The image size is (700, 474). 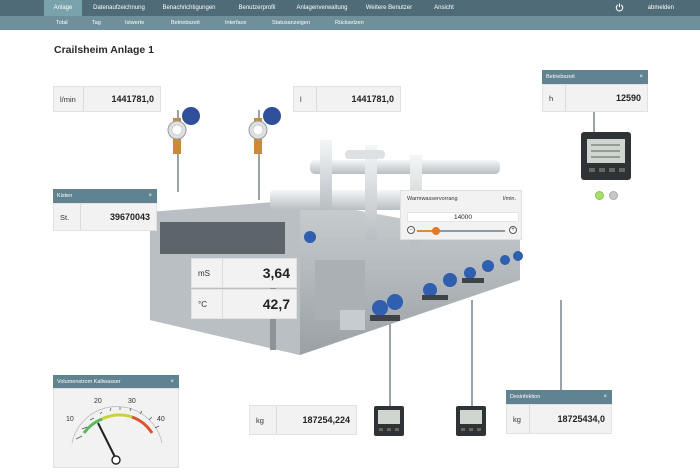 What do you see at coordinates (661, 8) in the screenshot?
I see `logout-link: abmelden` at bounding box center [661, 8].